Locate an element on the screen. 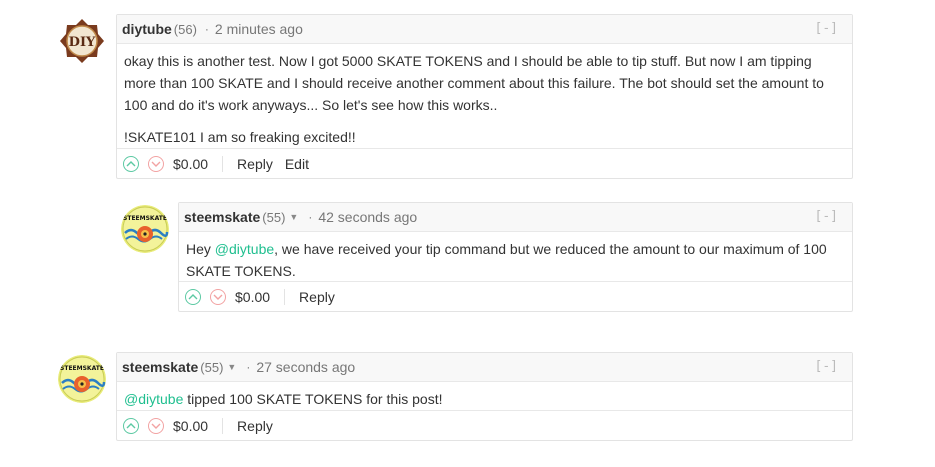 The height and width of the screenshot is (467, 935). timestamp-link: 2 minutes ago is located at coordinates (259, 29).